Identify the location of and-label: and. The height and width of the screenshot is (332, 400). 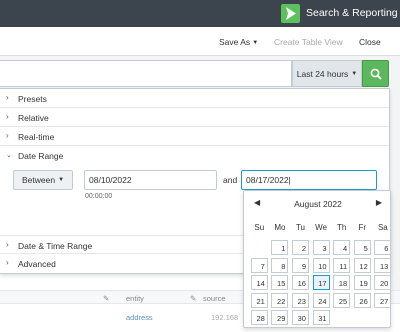
(230, 180).